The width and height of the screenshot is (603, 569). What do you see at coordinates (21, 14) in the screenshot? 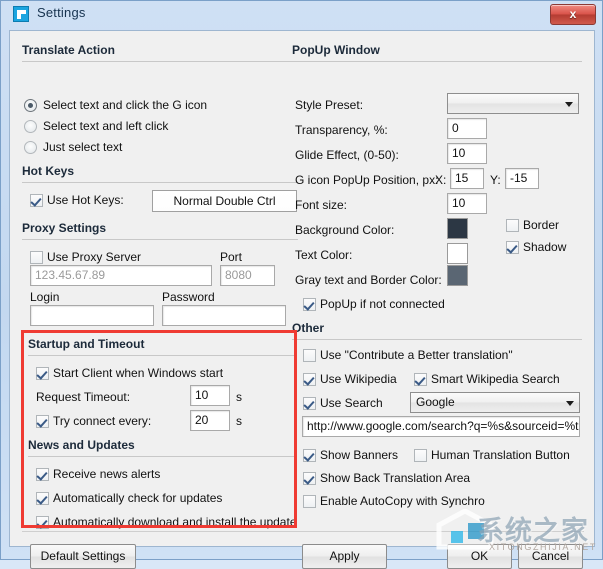
I see `app-icon` at bounding box center [21, 14].